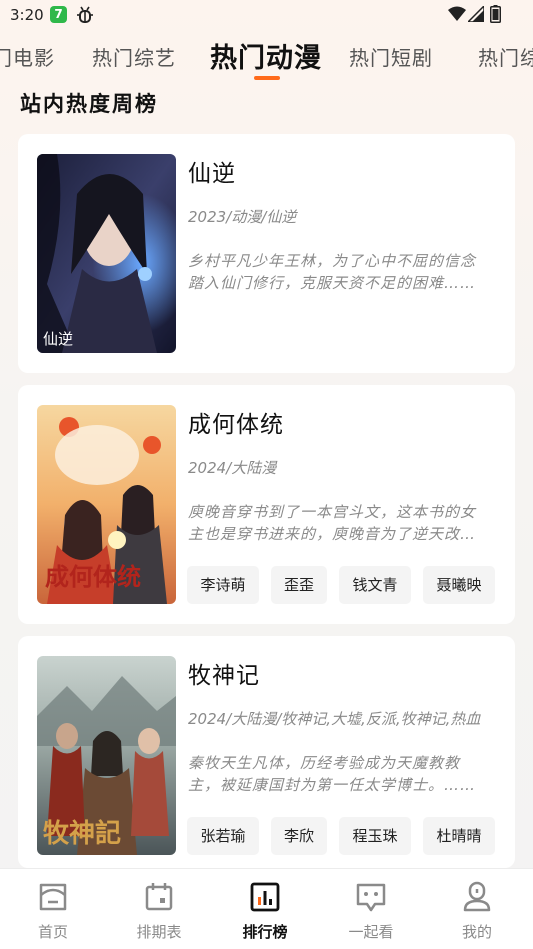 The width and height of the screenshot is (533, 949). I want to click on nav-home: 首页, so click(53, 909).